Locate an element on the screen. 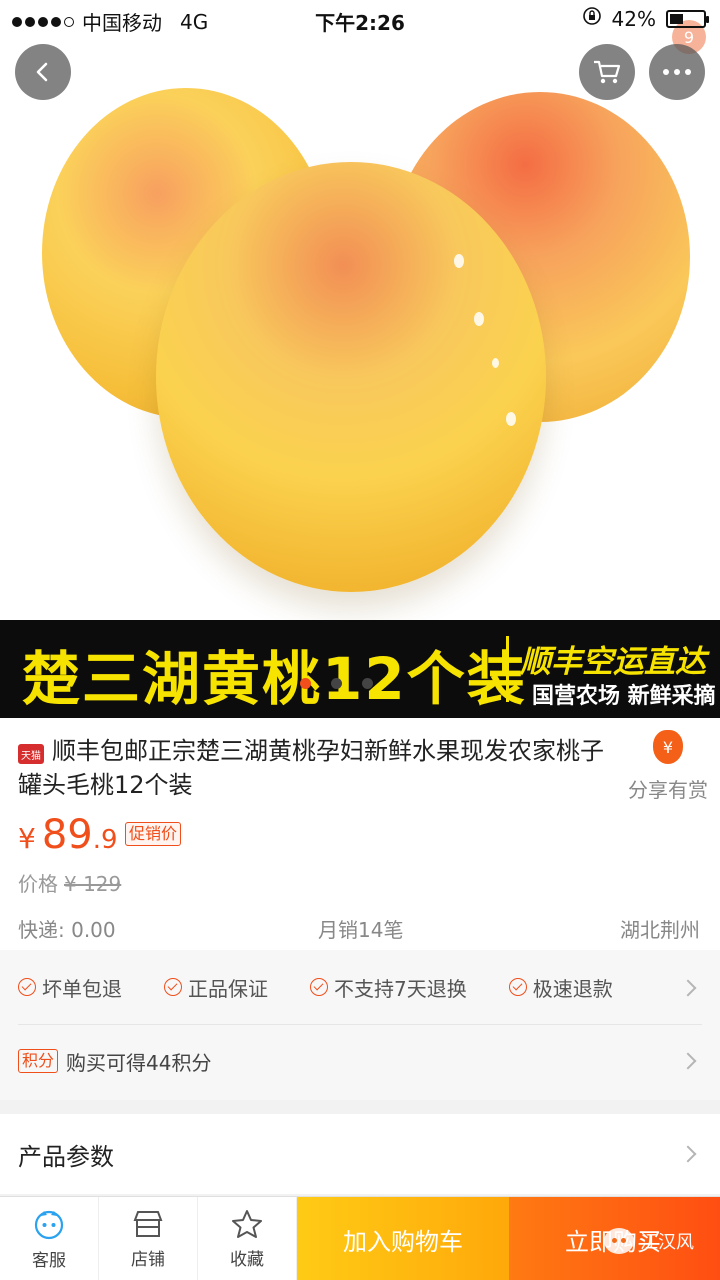  price-decimal: .9 is located at coordinates (105, 840).